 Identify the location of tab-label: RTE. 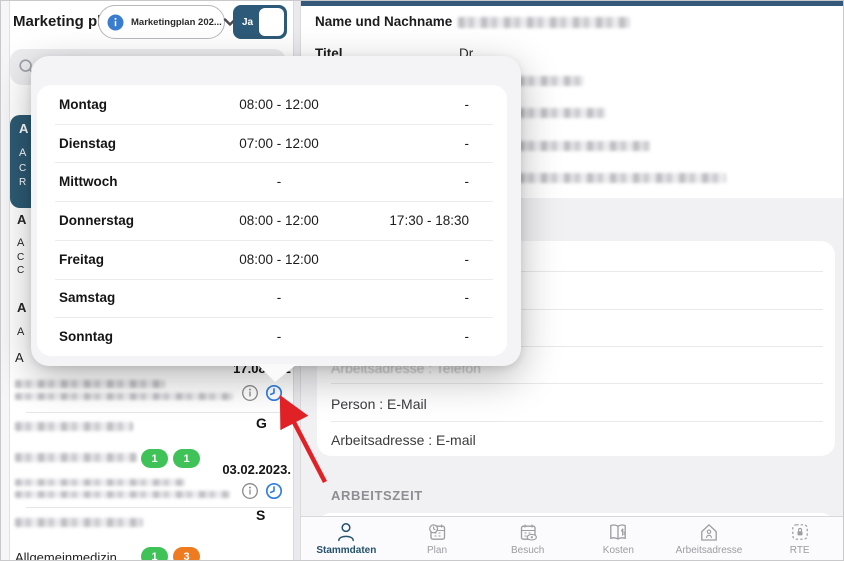
(799, 550).